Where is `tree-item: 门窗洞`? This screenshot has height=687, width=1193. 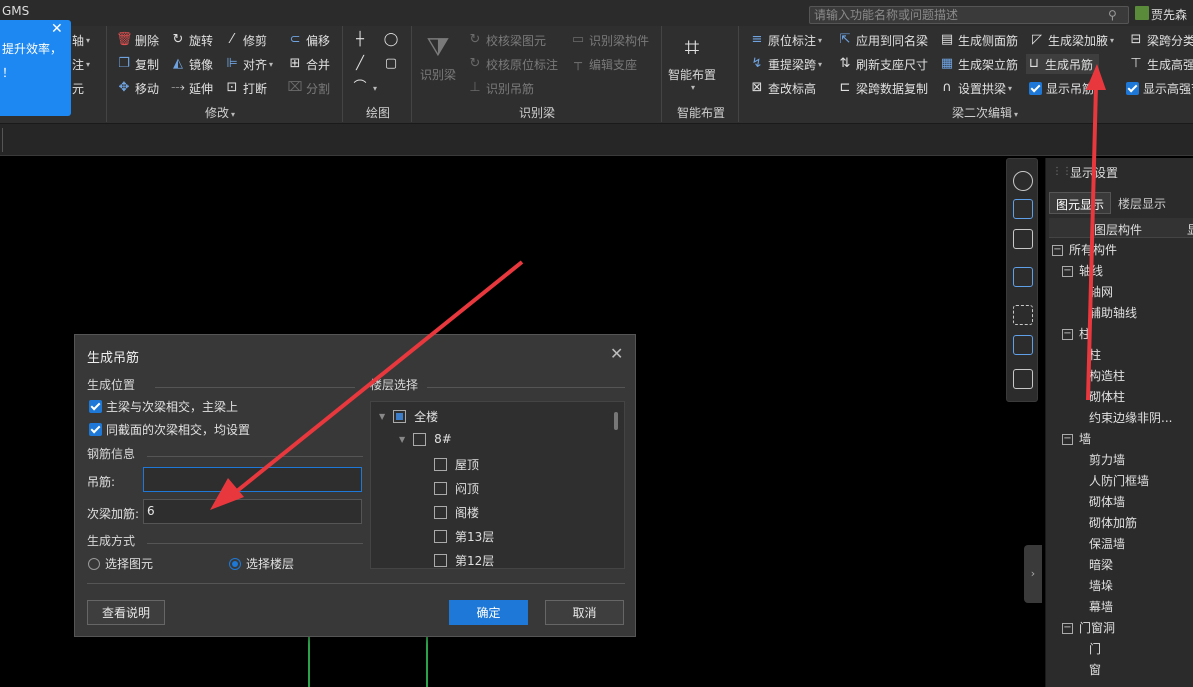 tree-item: 门窗洞 is located at coordinates (1097, 628).